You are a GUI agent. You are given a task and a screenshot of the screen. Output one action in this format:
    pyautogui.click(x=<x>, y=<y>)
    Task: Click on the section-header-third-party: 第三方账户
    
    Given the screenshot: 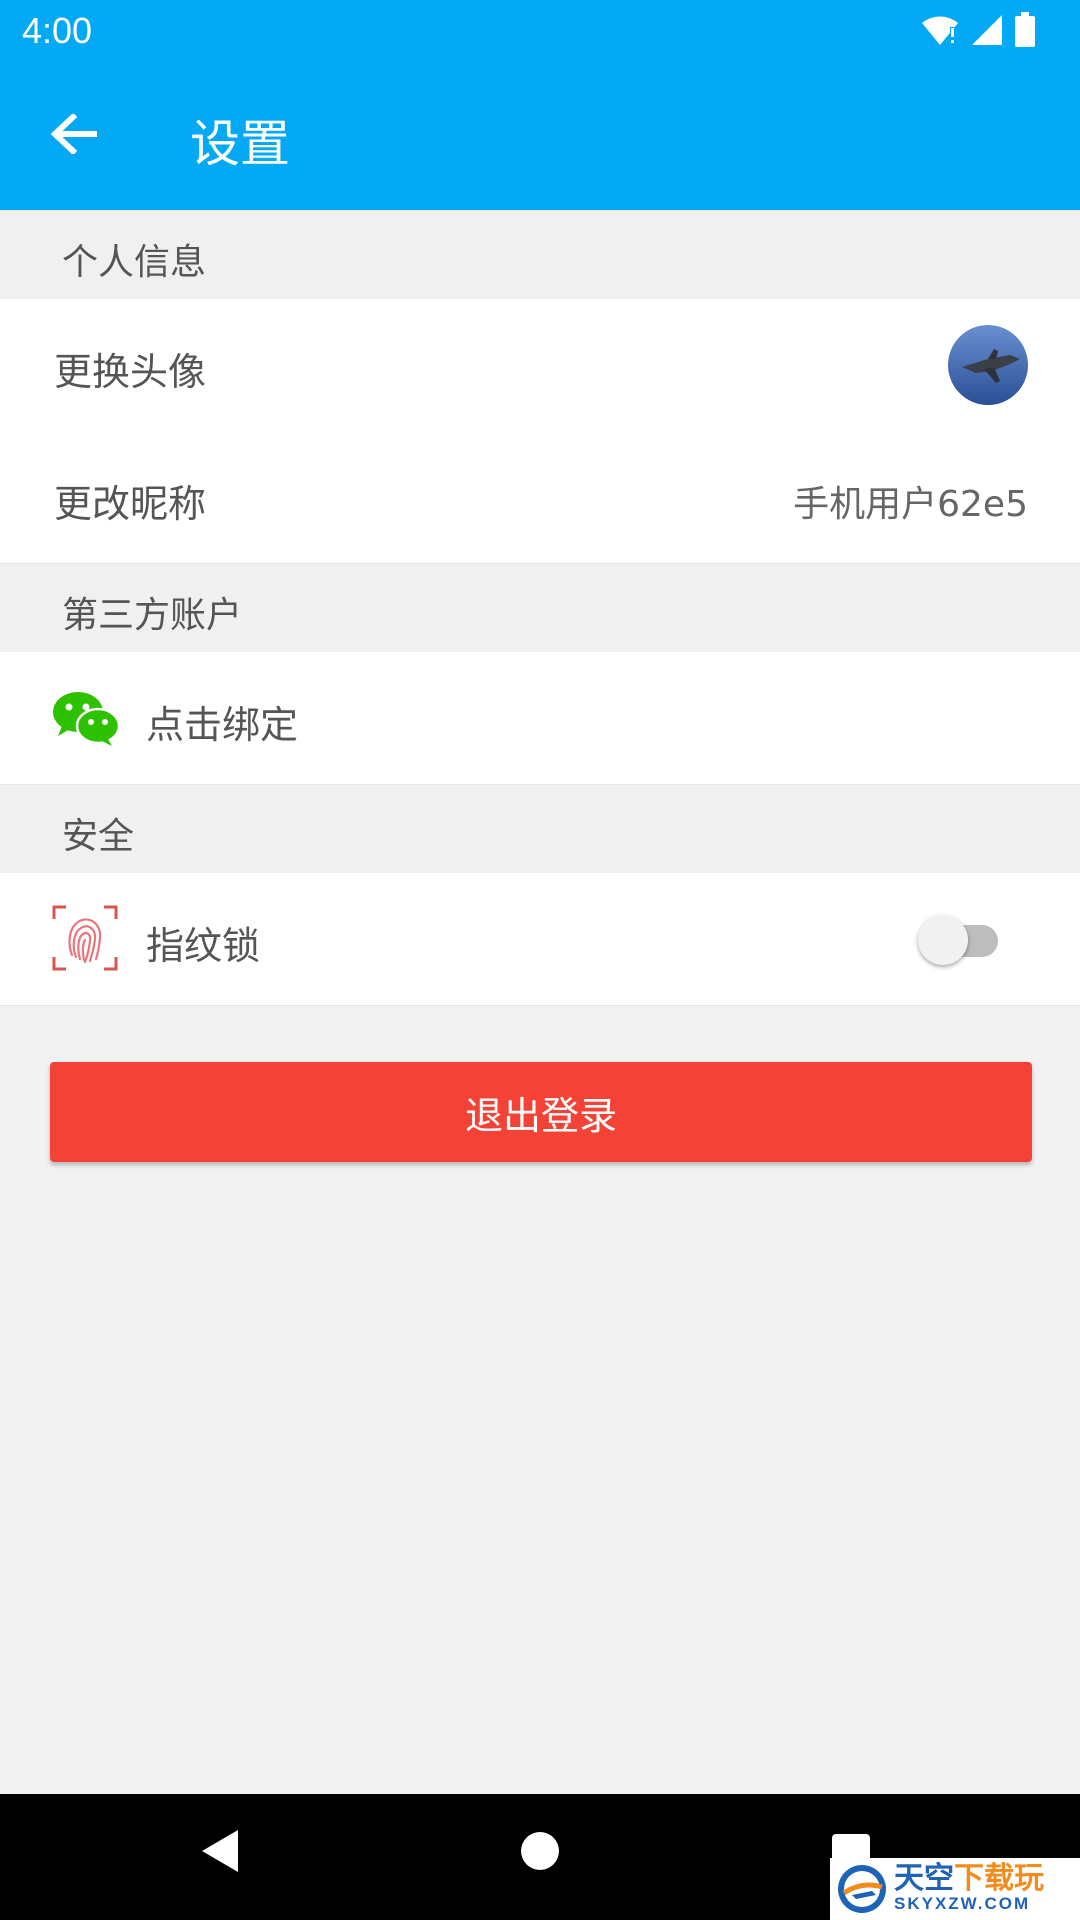 What is the action you would take?
    pyautogui.click(x=540, y=608)
    